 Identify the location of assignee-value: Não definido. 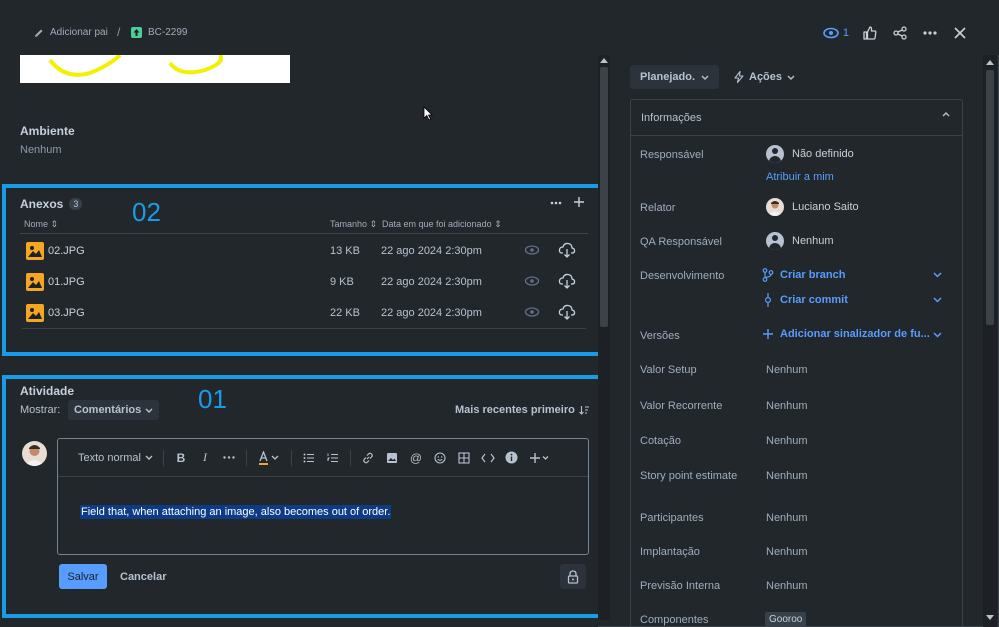
(810, 154).